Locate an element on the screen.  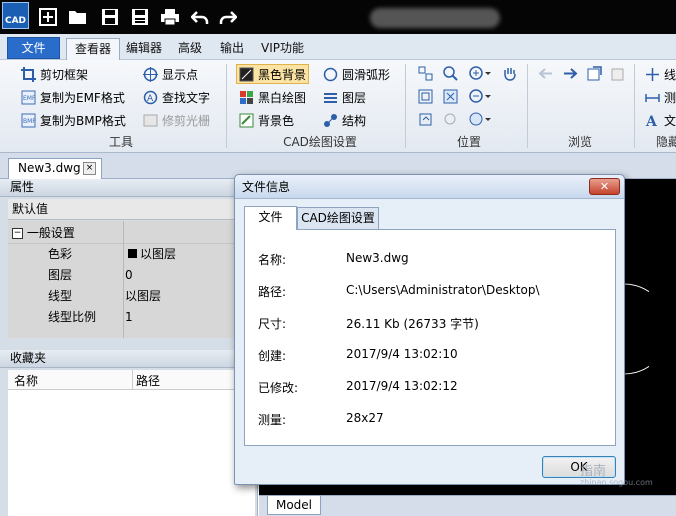
property-name-layer: 图层 is located at coordinates (60, 275).